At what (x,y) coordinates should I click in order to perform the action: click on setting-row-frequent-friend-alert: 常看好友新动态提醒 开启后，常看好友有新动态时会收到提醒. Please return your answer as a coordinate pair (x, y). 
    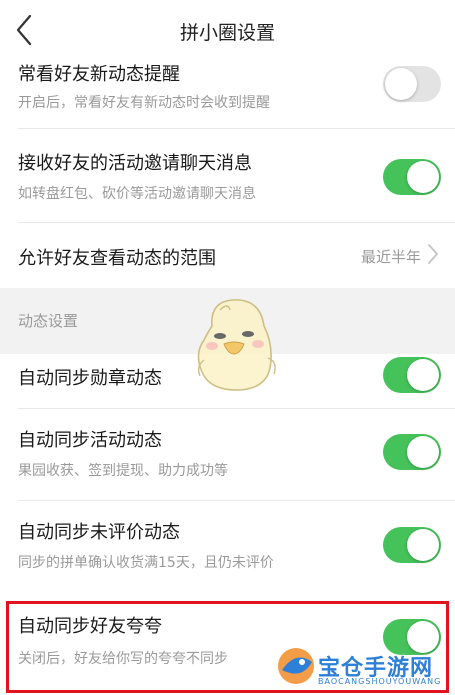
    Looking at the image, I should click on (227, 91).